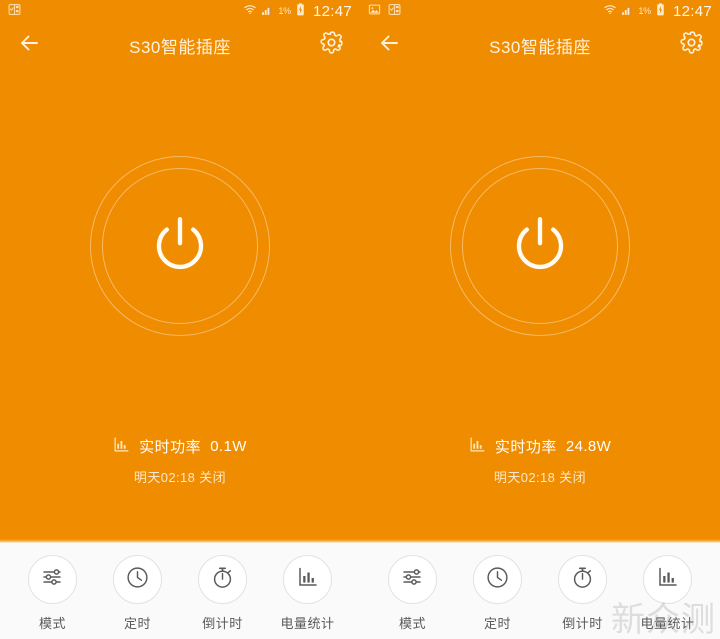  I want to click on image-icon, so click(374, 11).